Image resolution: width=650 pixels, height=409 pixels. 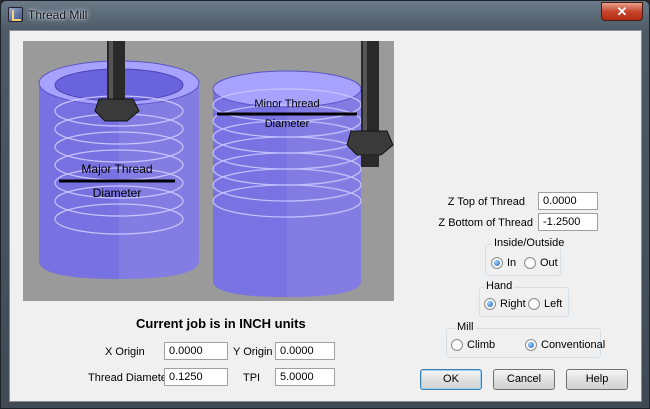 I want to click on hand-title: Hand, so click(x=499, y=286).